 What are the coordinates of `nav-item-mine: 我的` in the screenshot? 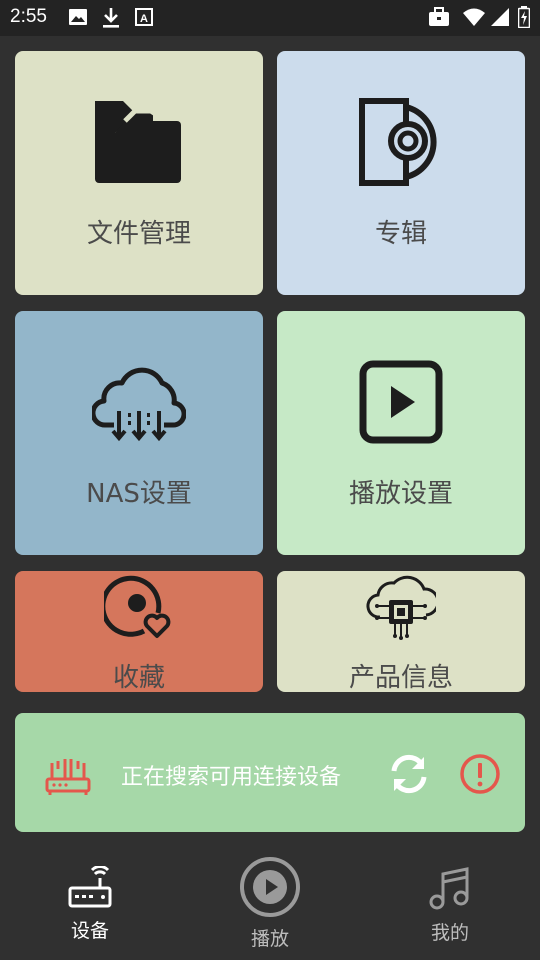 It's located at (450, 905).